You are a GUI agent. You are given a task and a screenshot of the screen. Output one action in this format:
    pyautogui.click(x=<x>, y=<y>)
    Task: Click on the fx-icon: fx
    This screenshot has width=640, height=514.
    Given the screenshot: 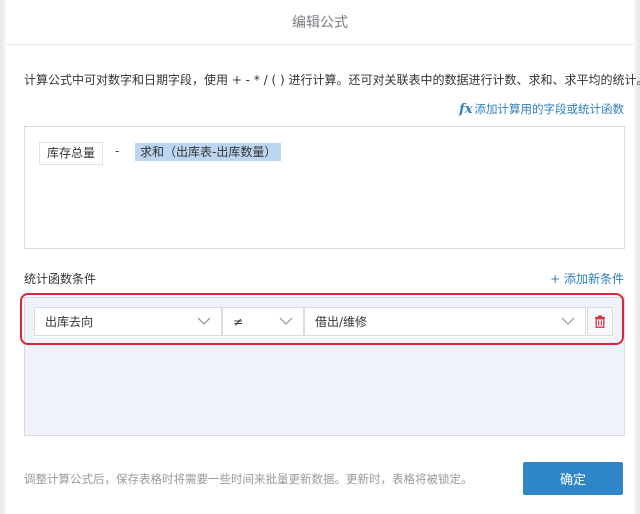 What is the action you would take?
    pyautogui.click(x=466, y=109)
    